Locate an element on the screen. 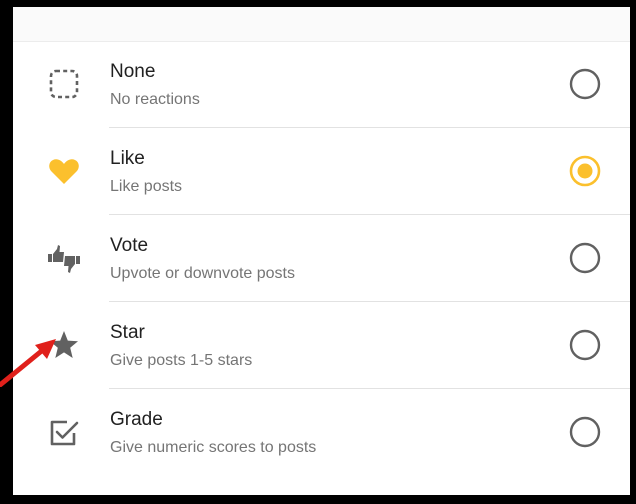  option-title: Star is located at coordinates (127, 332).